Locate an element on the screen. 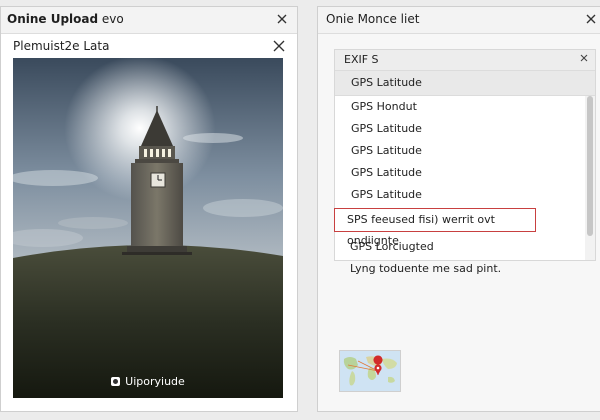 The width and height of the screenshot is (600, 420). world-map-icon is located at coordinates (370, 371).